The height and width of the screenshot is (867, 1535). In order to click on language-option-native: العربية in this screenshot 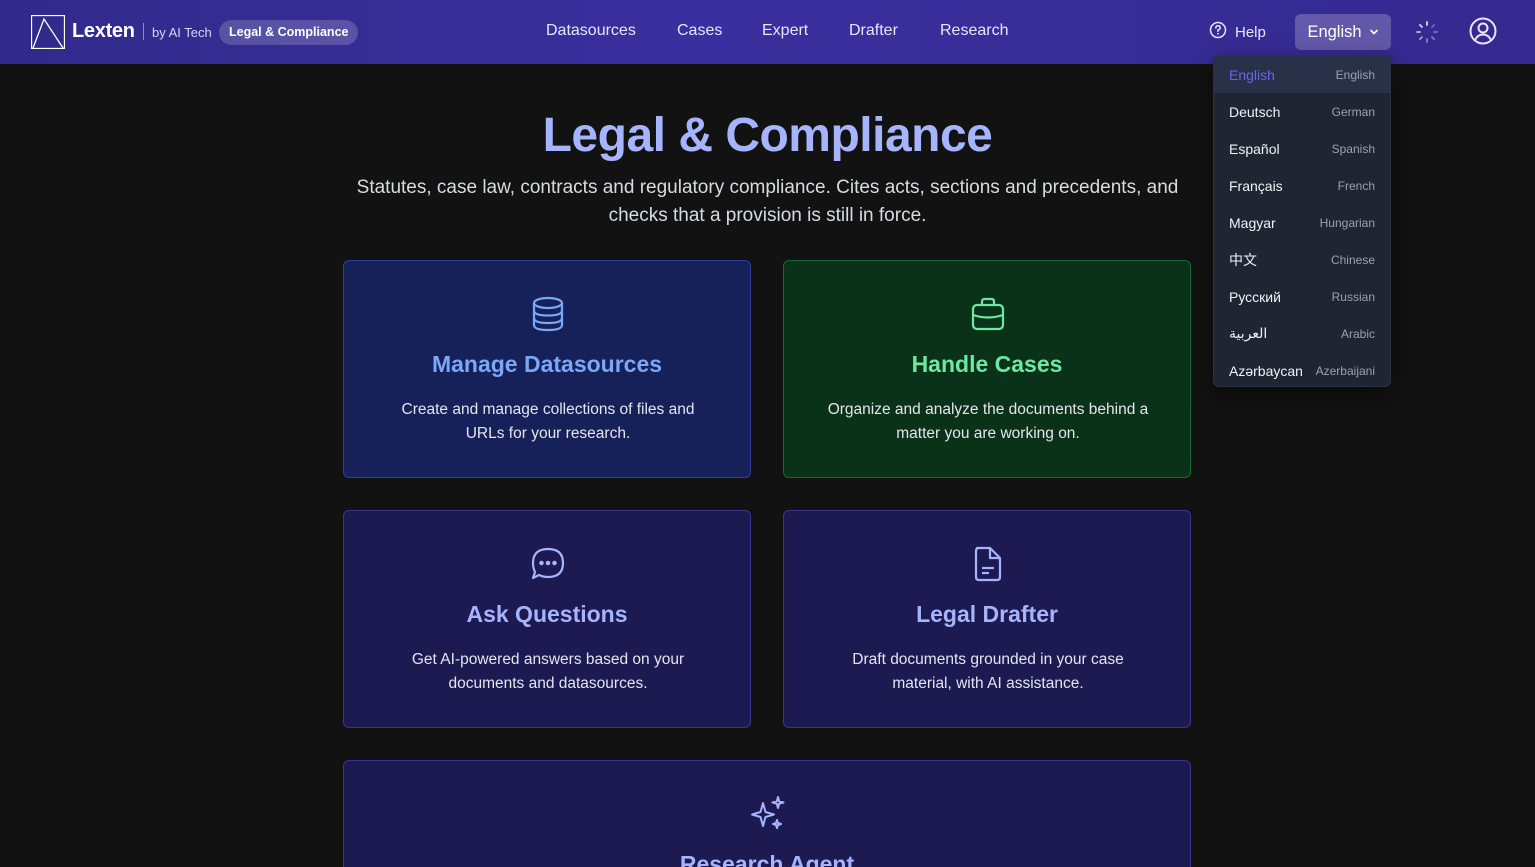, I will do `click(1248, 333)`.